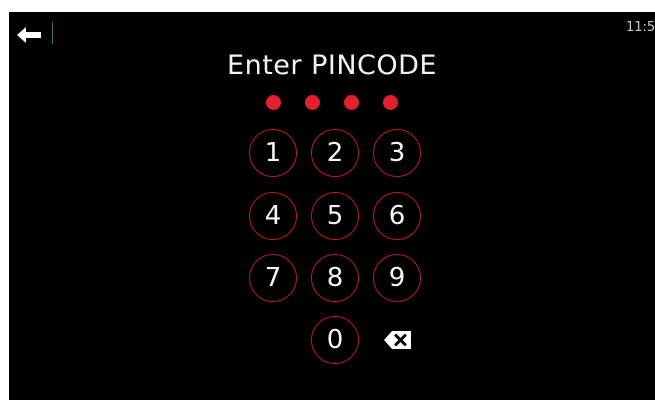  Describe the element at coordinates (397, 278) in the screenshot. I see `key-9: 9` at that location.